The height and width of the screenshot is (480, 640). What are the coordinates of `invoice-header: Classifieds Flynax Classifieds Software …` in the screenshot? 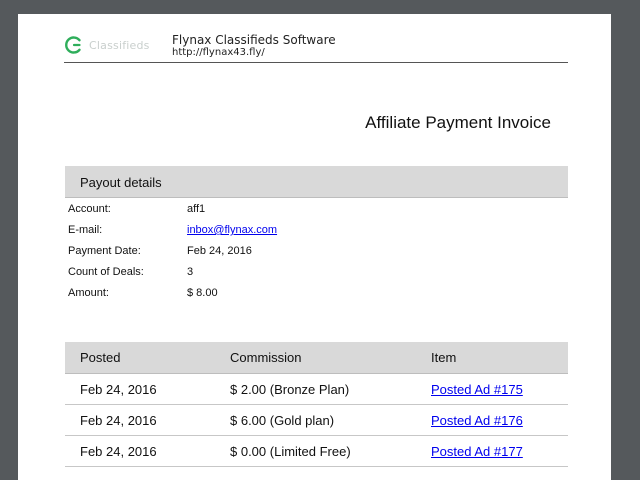 It's located at (316, 47).